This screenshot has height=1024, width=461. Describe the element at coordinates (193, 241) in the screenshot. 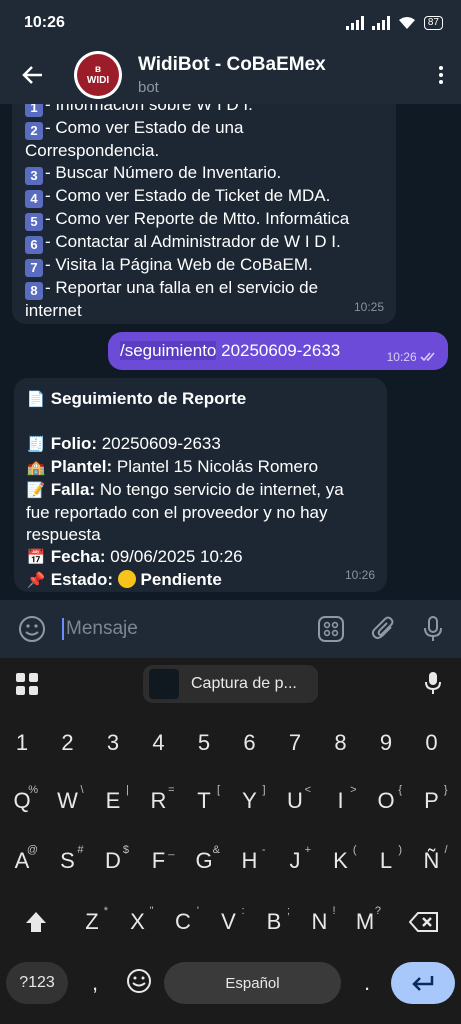

I see `menu-item-text: - Contactar al Administrador de W I D I.` at that location.